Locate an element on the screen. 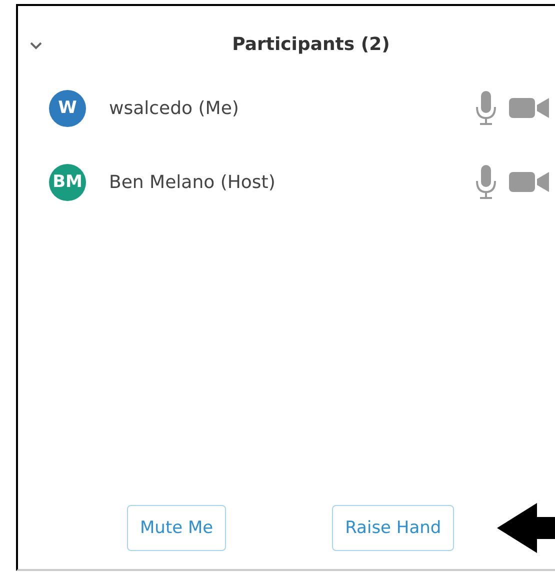 The width and height of the screenshot is (555, 575). chevron-down-icon is located at coordinates (36, 46).